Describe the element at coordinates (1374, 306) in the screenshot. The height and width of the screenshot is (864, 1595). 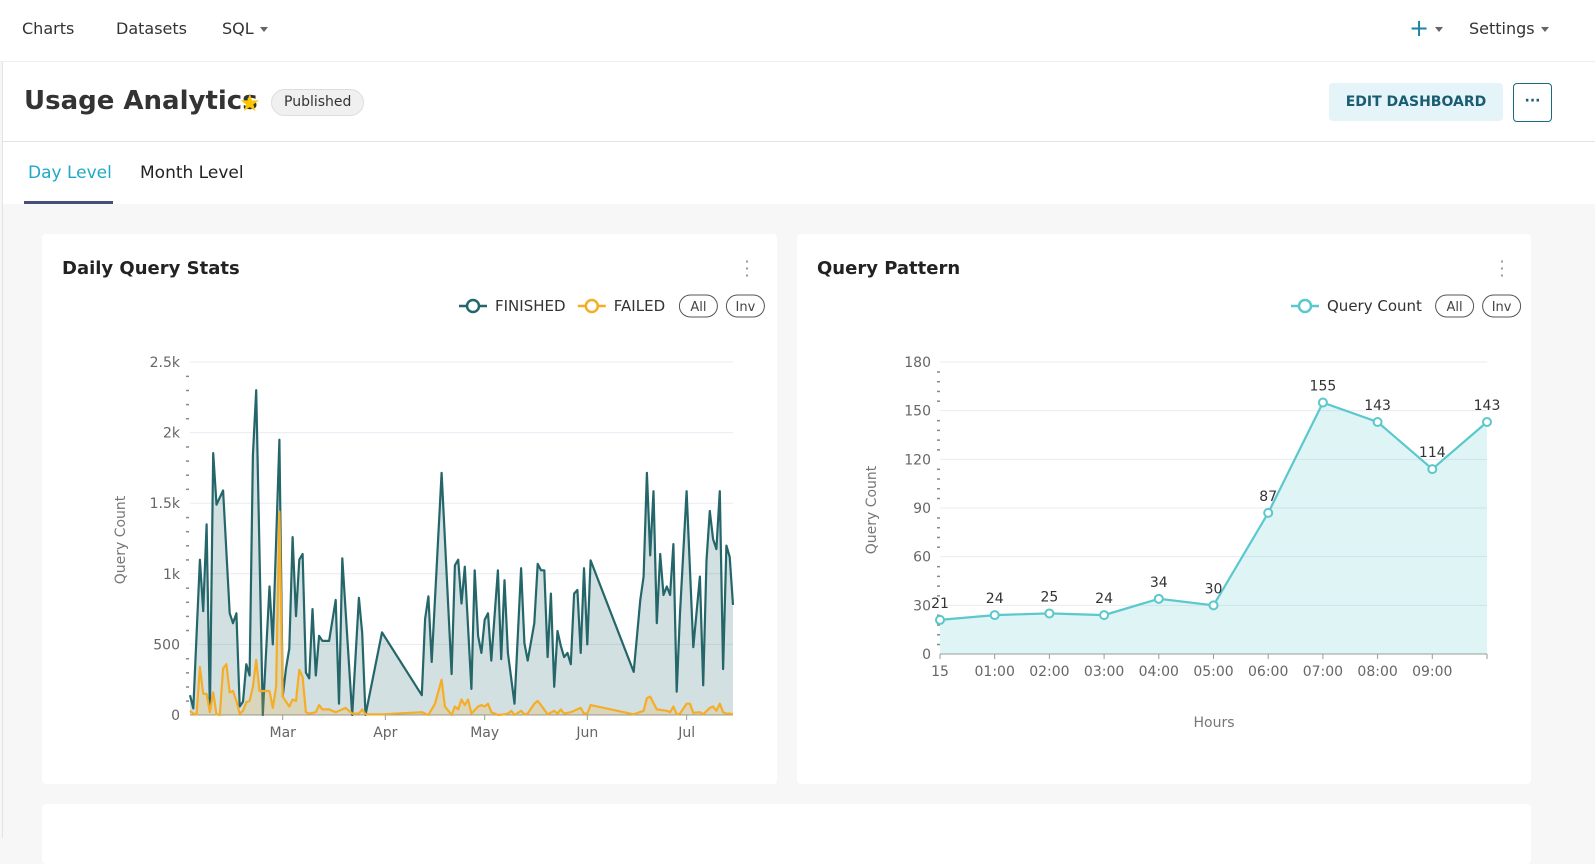
I see `legend-item-query-count: Query Count` at that location.